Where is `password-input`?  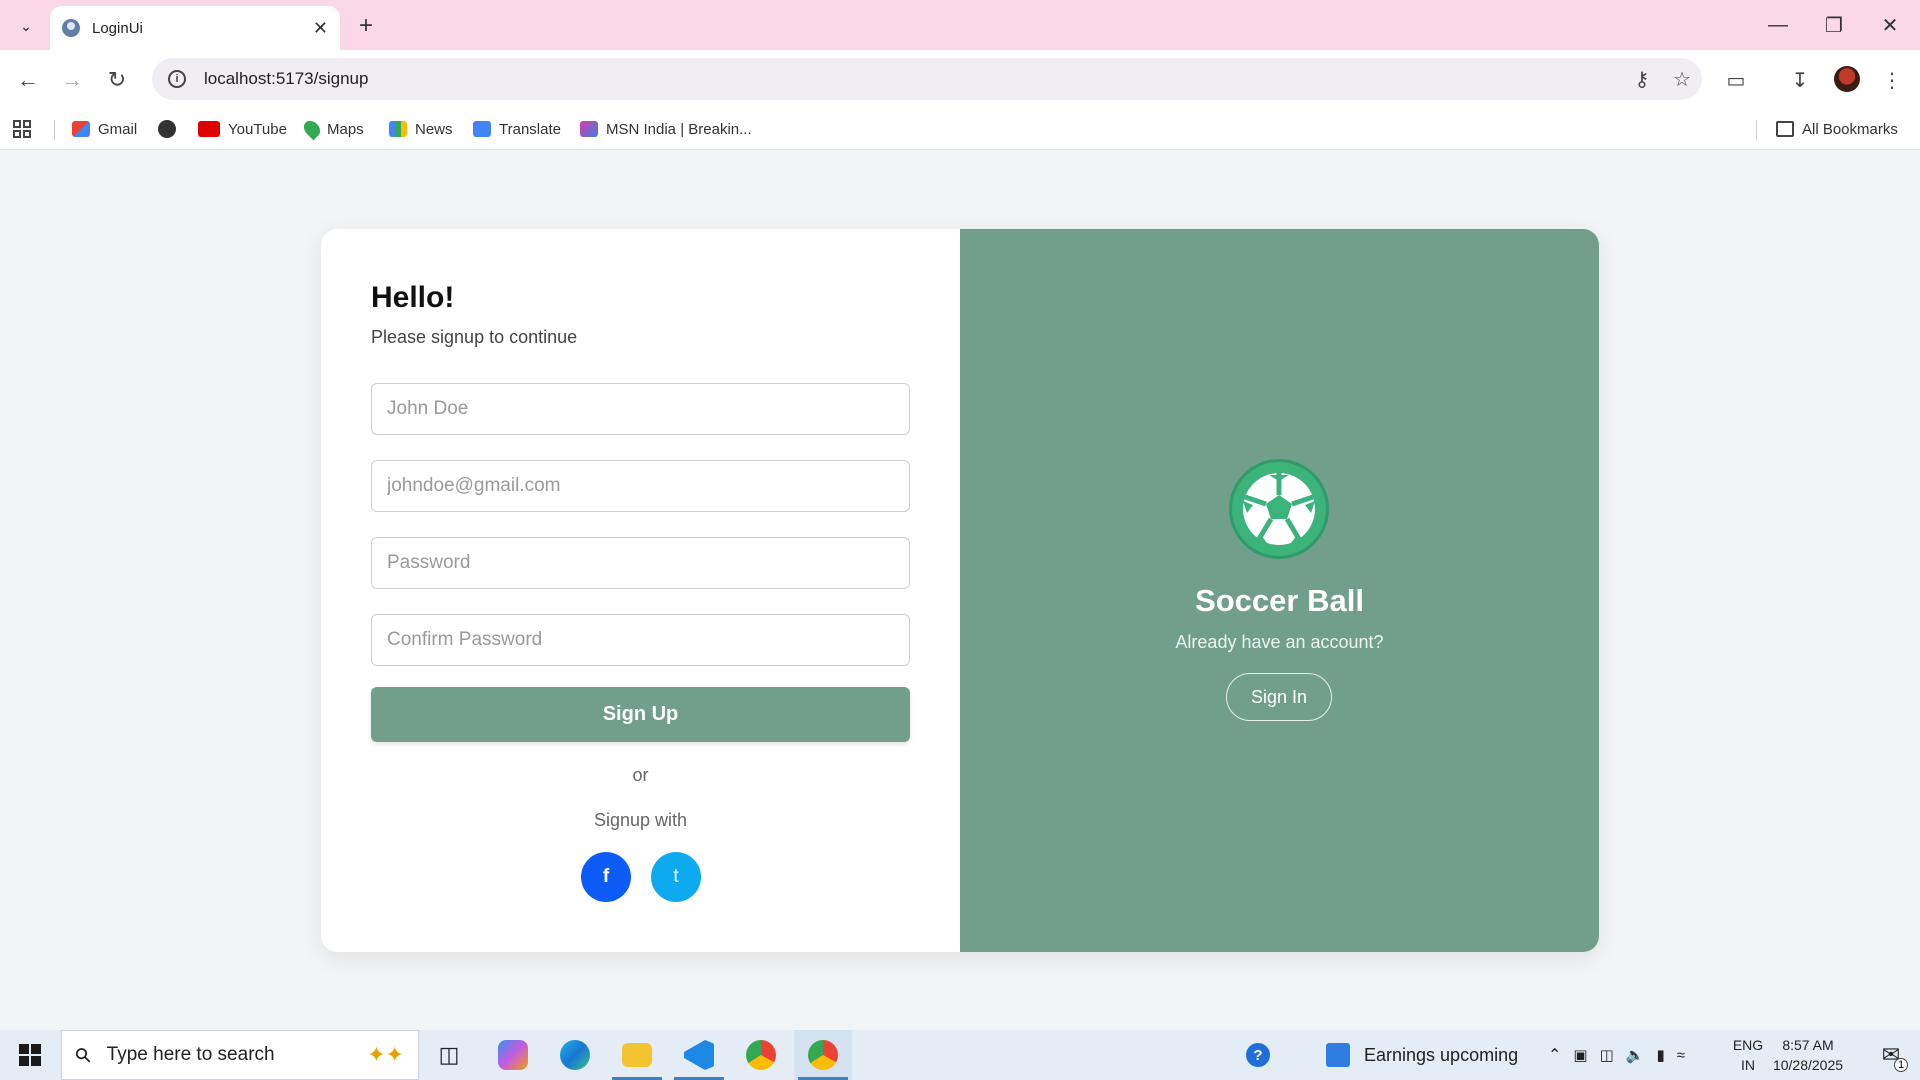
password-input is located at coordinates (640, 563).